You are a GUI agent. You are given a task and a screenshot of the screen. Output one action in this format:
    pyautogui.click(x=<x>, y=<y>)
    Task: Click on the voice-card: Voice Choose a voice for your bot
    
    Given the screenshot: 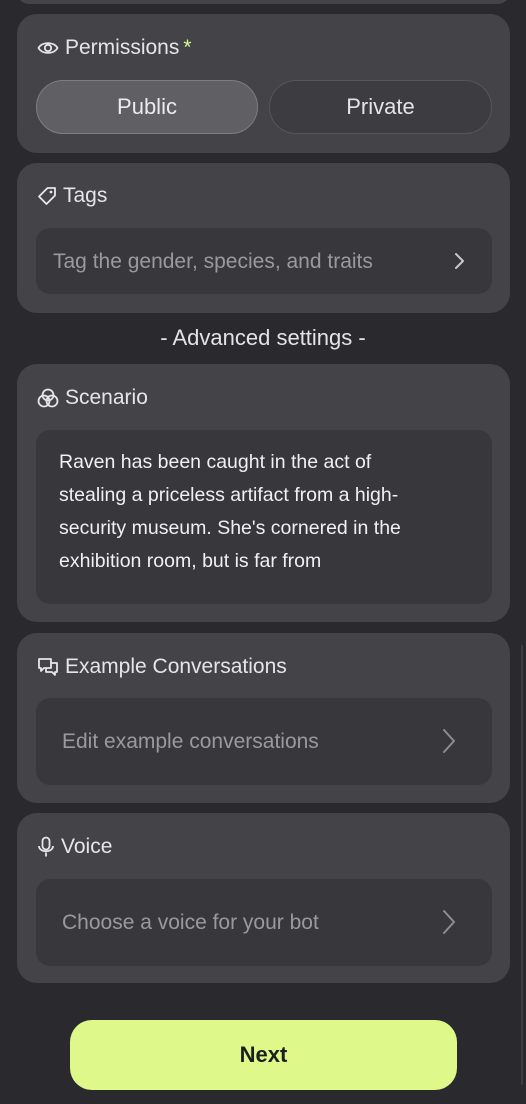 What is the action you would take?
    pyautogui.click(x=263, y=898)
    